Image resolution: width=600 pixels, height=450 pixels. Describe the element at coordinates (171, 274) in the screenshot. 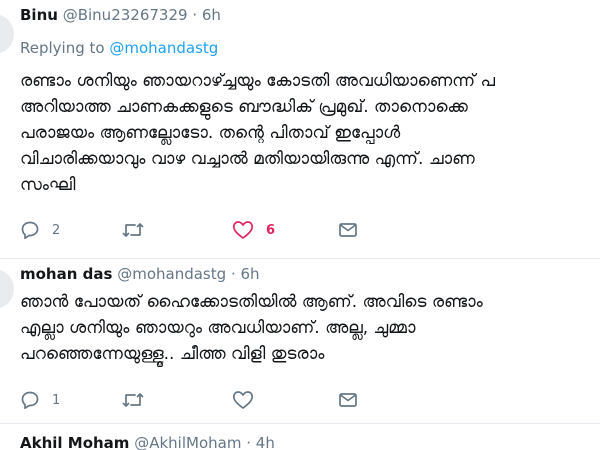

I see `author-handle: @mohandastg` at that location.